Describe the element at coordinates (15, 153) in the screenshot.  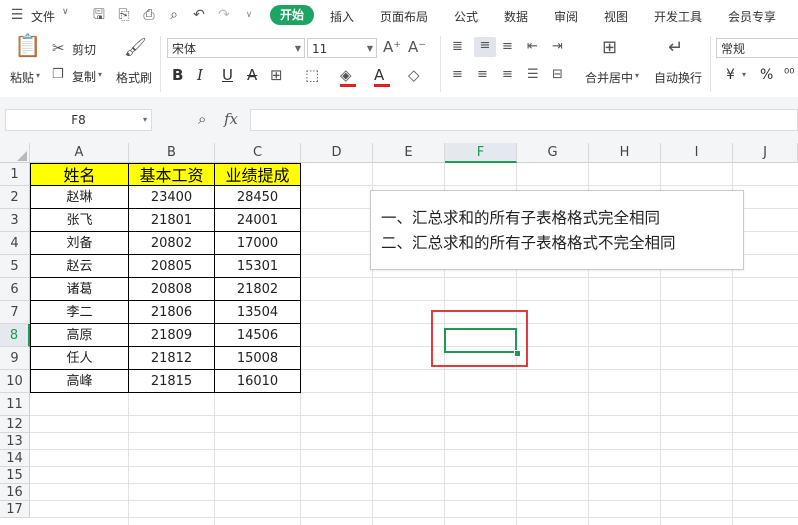
I see `select-all-corner` at that location.